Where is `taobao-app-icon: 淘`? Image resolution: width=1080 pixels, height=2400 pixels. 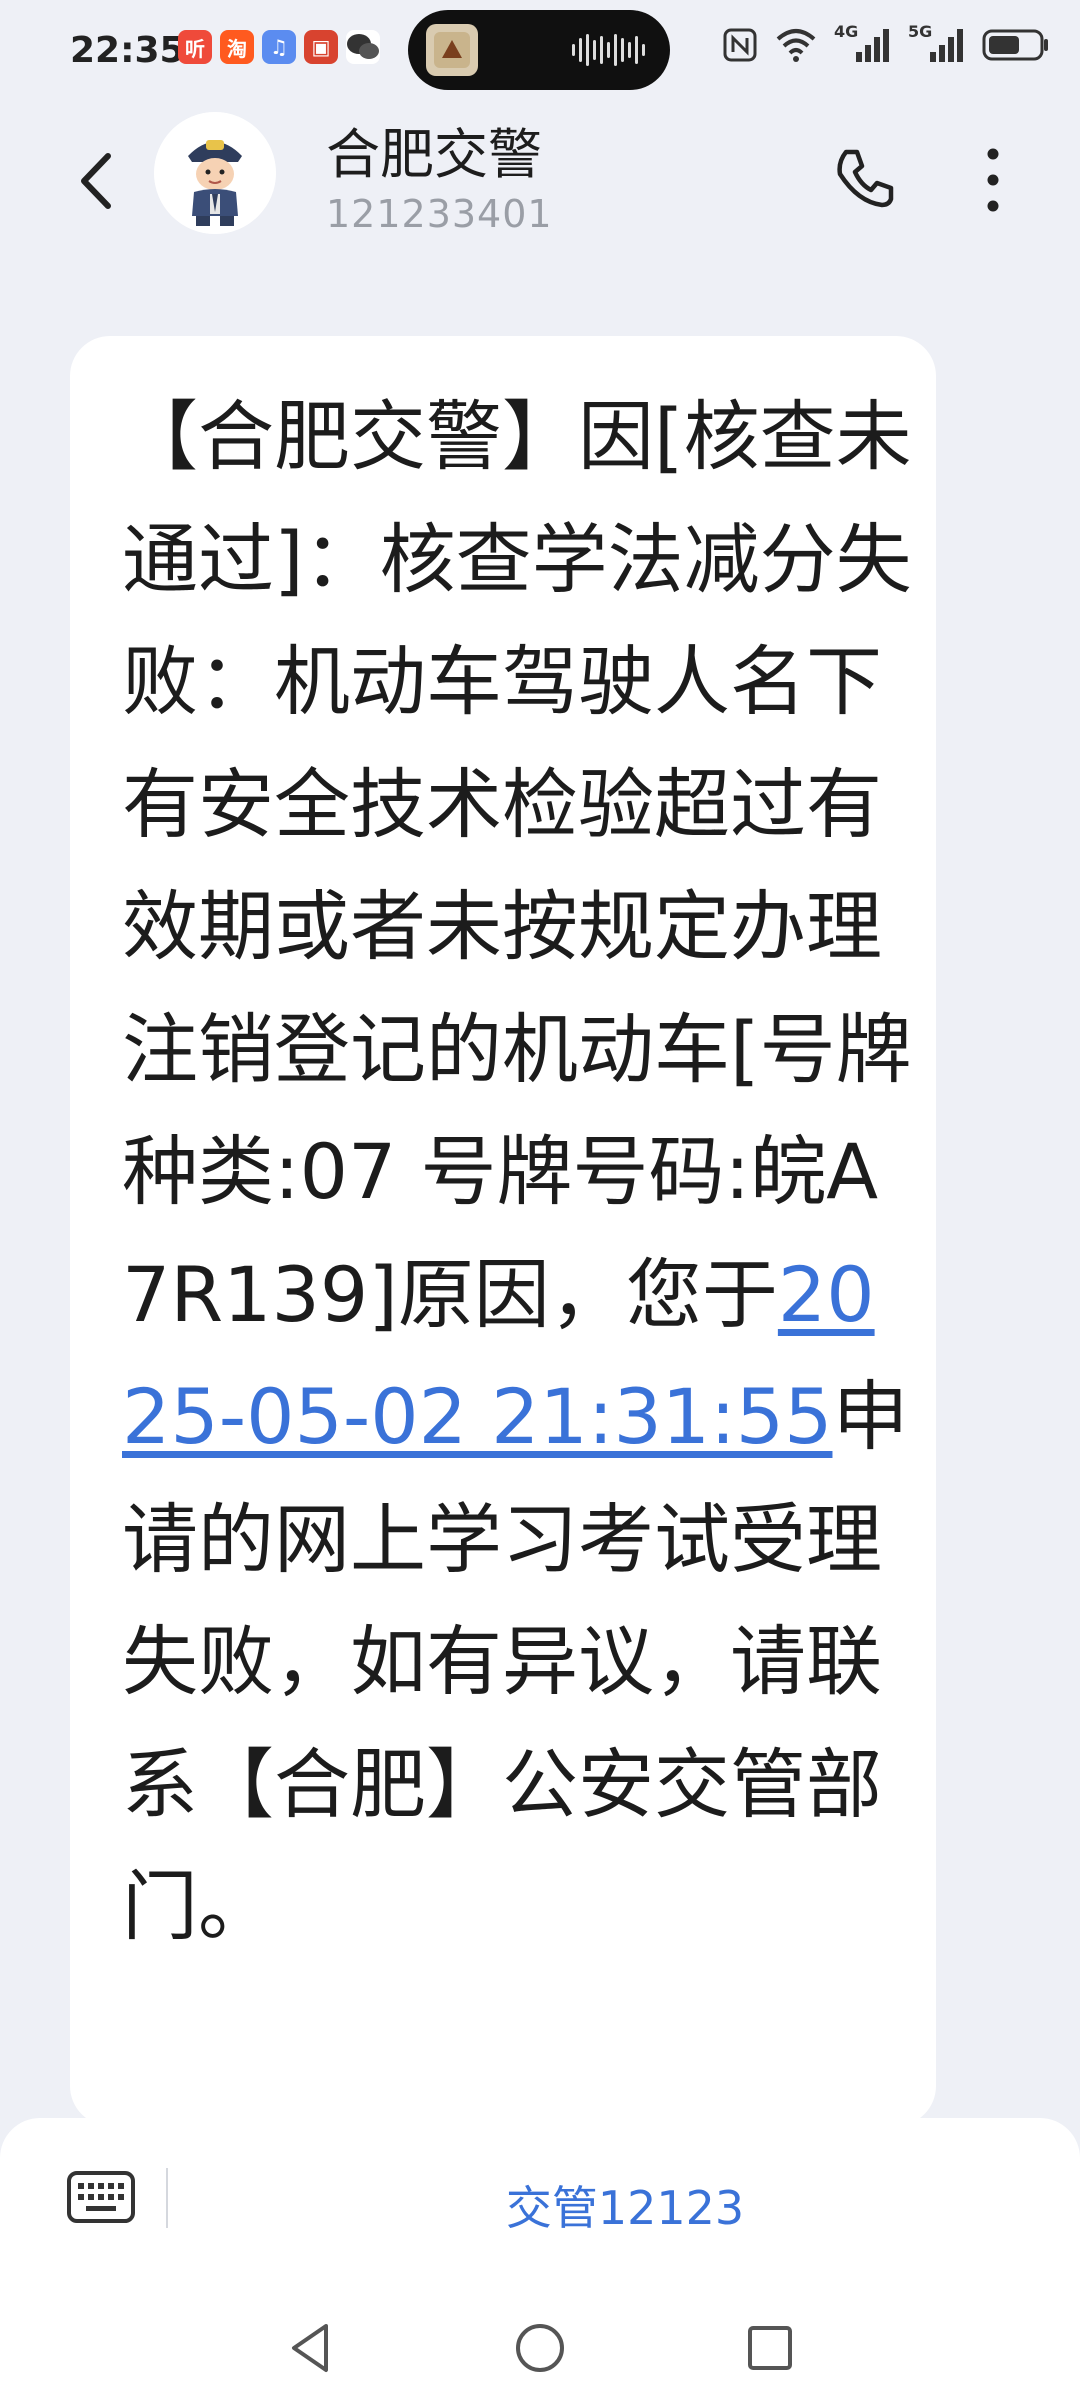 taobao-app-icon: 淘 is located at coordinates (237, 47).